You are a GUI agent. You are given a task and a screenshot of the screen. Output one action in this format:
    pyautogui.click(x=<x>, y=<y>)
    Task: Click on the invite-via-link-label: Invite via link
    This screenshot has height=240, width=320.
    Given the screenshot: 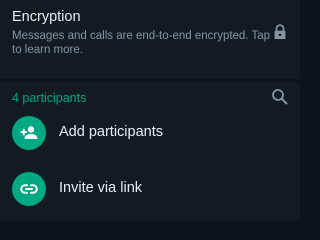 What is the action you would take?
    pyautogui.click(x=101, y=188)
    